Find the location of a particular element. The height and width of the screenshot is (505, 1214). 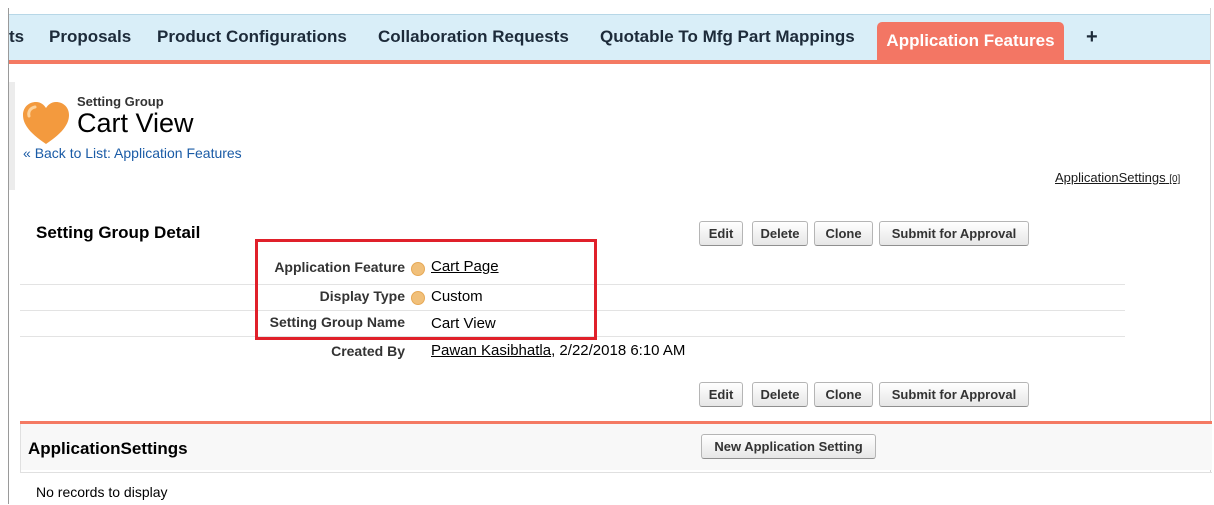

heart-icon is located at coordinates (46, 123).